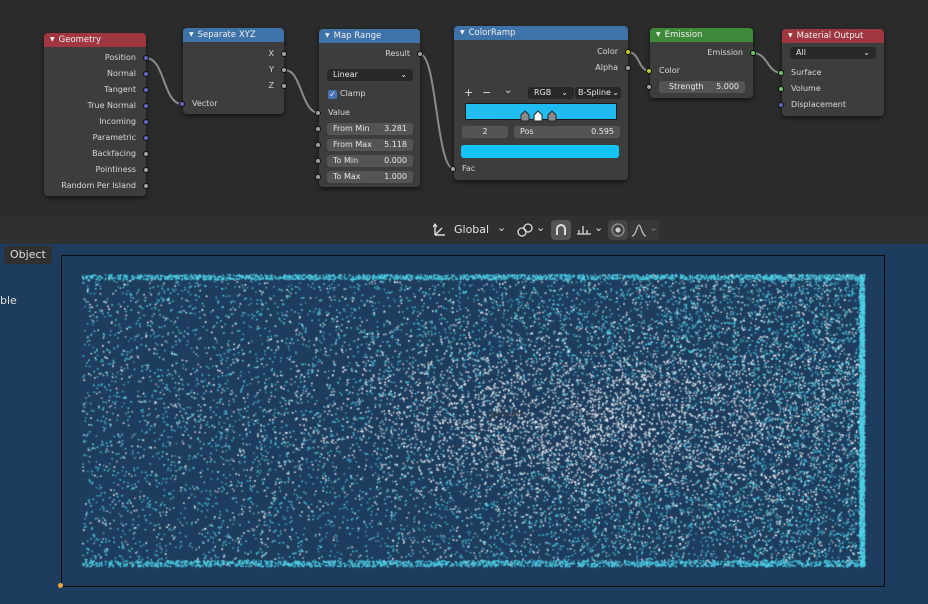 The image size is (928, 604). I want to click on socket-tangent, so click(146, 90).